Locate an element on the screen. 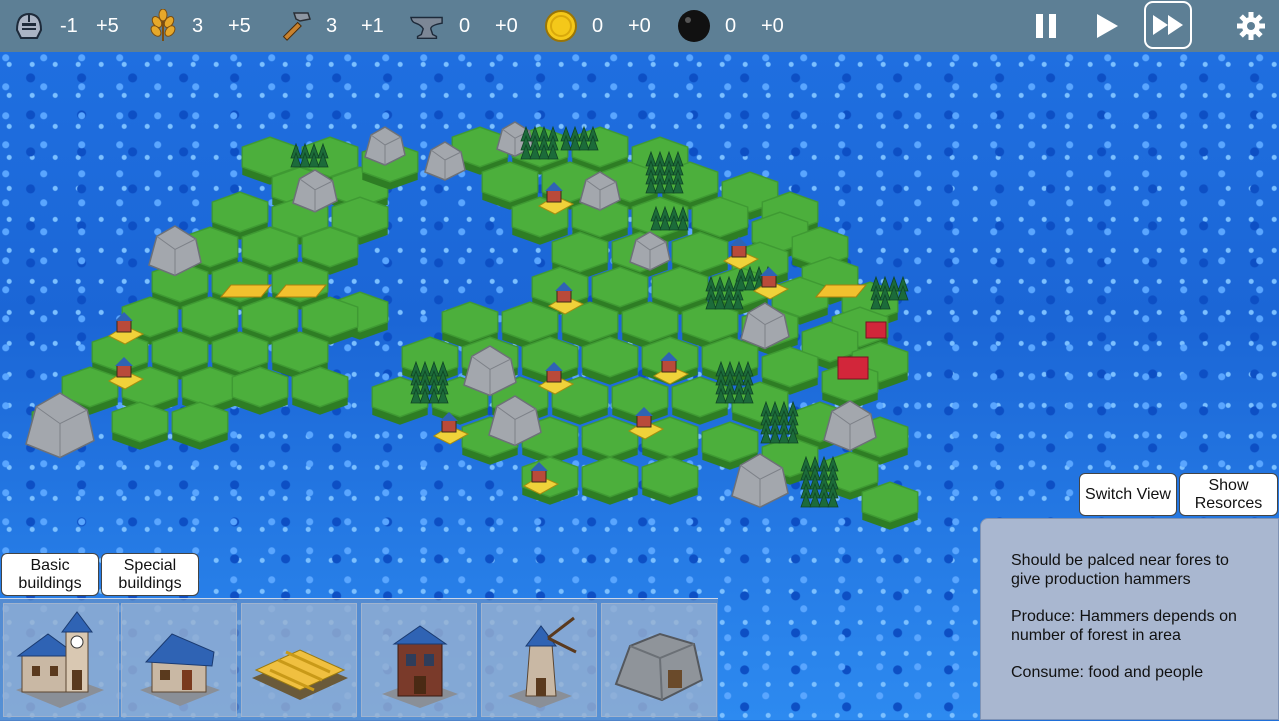 The image size is (1279, 721). building-slot-farm is located at coordinates (299, 660).